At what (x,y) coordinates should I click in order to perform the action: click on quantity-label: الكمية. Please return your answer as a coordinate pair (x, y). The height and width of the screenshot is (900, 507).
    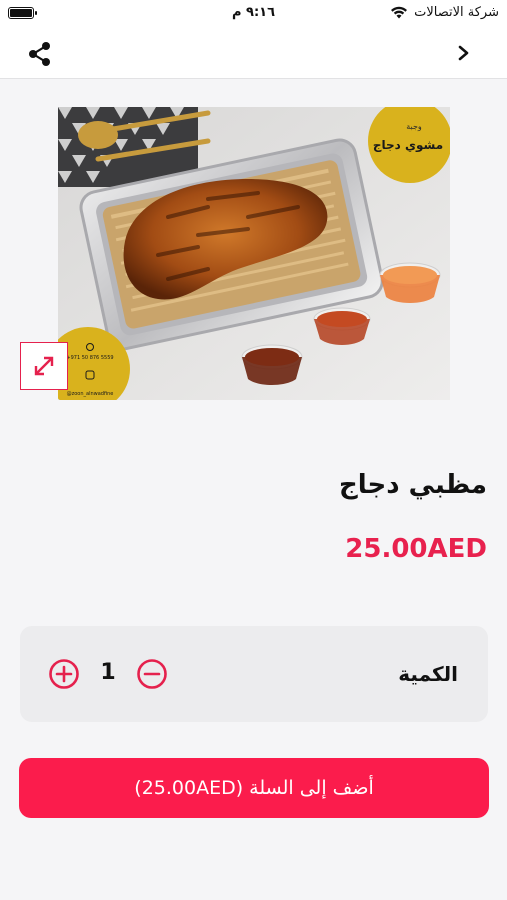
    Looking at the image, I should click on (428, 674).